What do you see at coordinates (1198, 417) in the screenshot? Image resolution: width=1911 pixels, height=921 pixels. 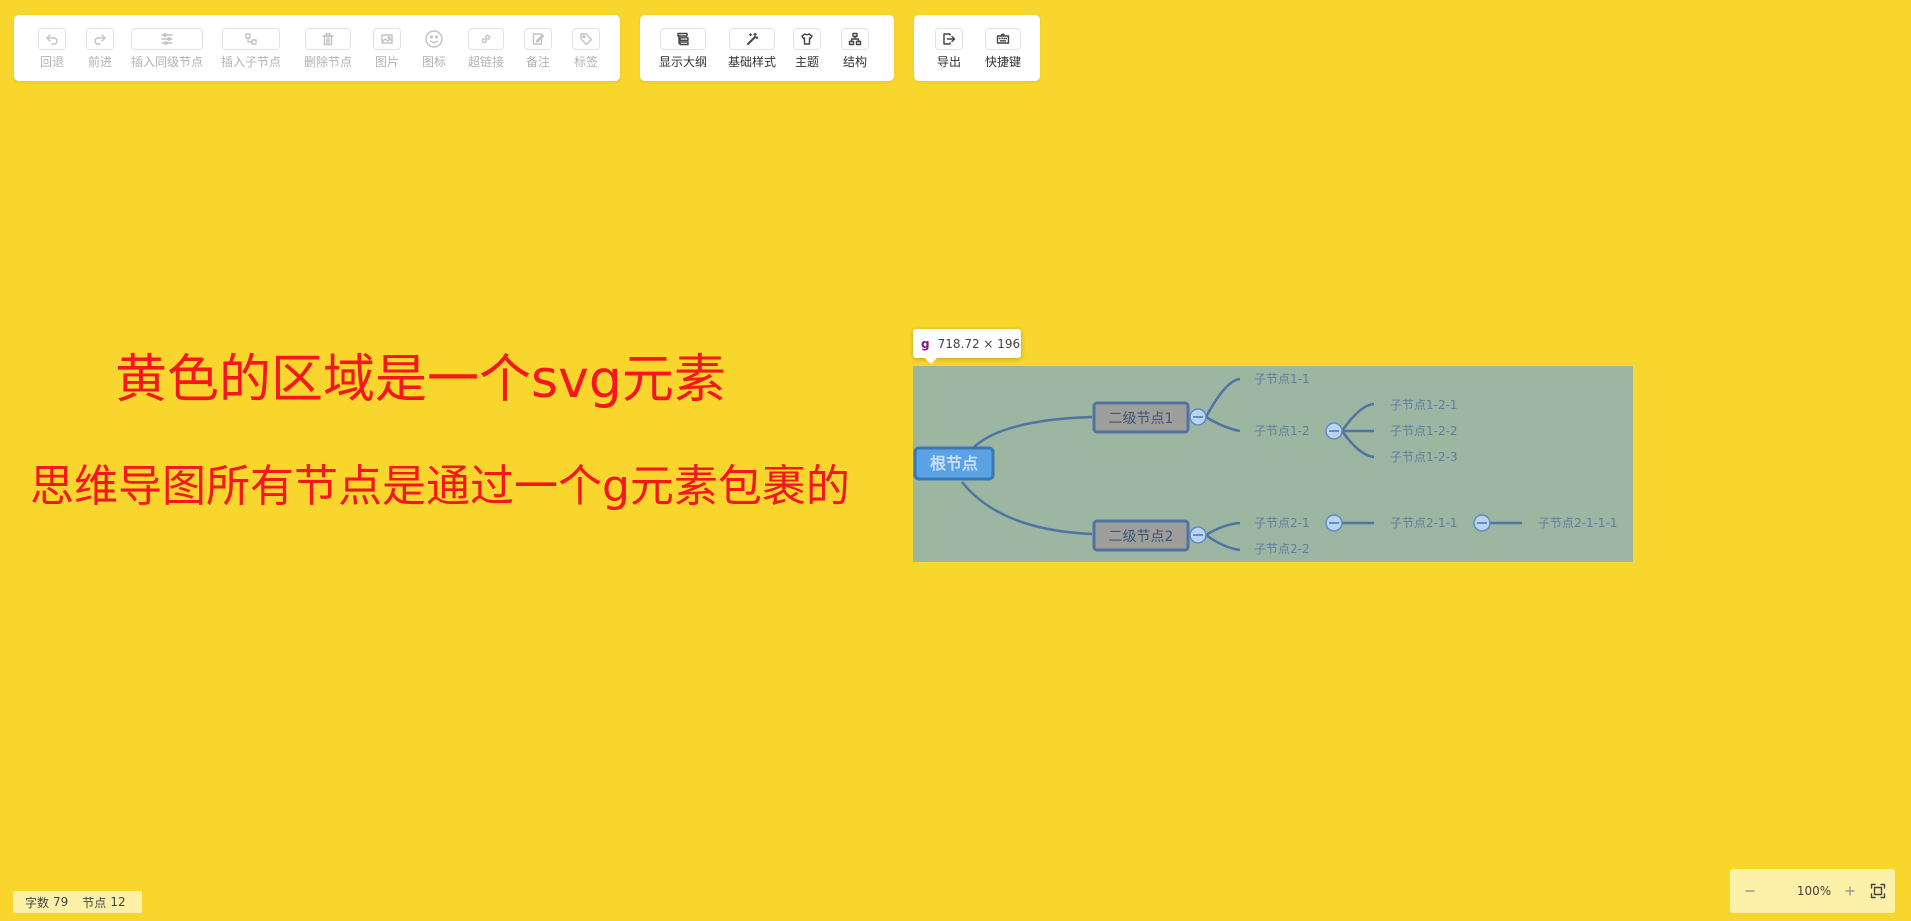 I see `collapse-toggle-branch1` at bounding box center [1198, 417].